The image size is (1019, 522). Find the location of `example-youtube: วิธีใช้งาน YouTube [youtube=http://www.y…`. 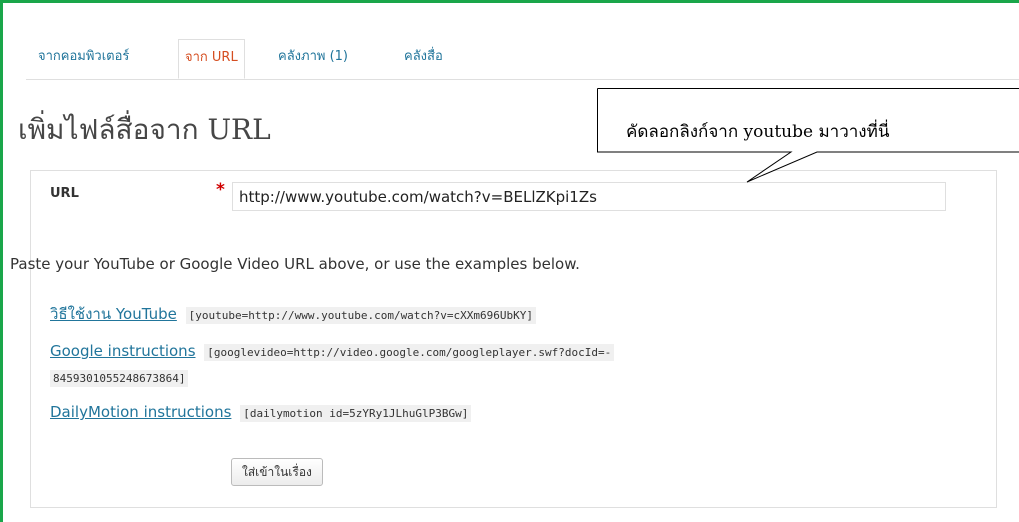

example-youtube: วิธีใช้งาน YouTube [youtube=http://www.y… is located at coordinates (293, 314).